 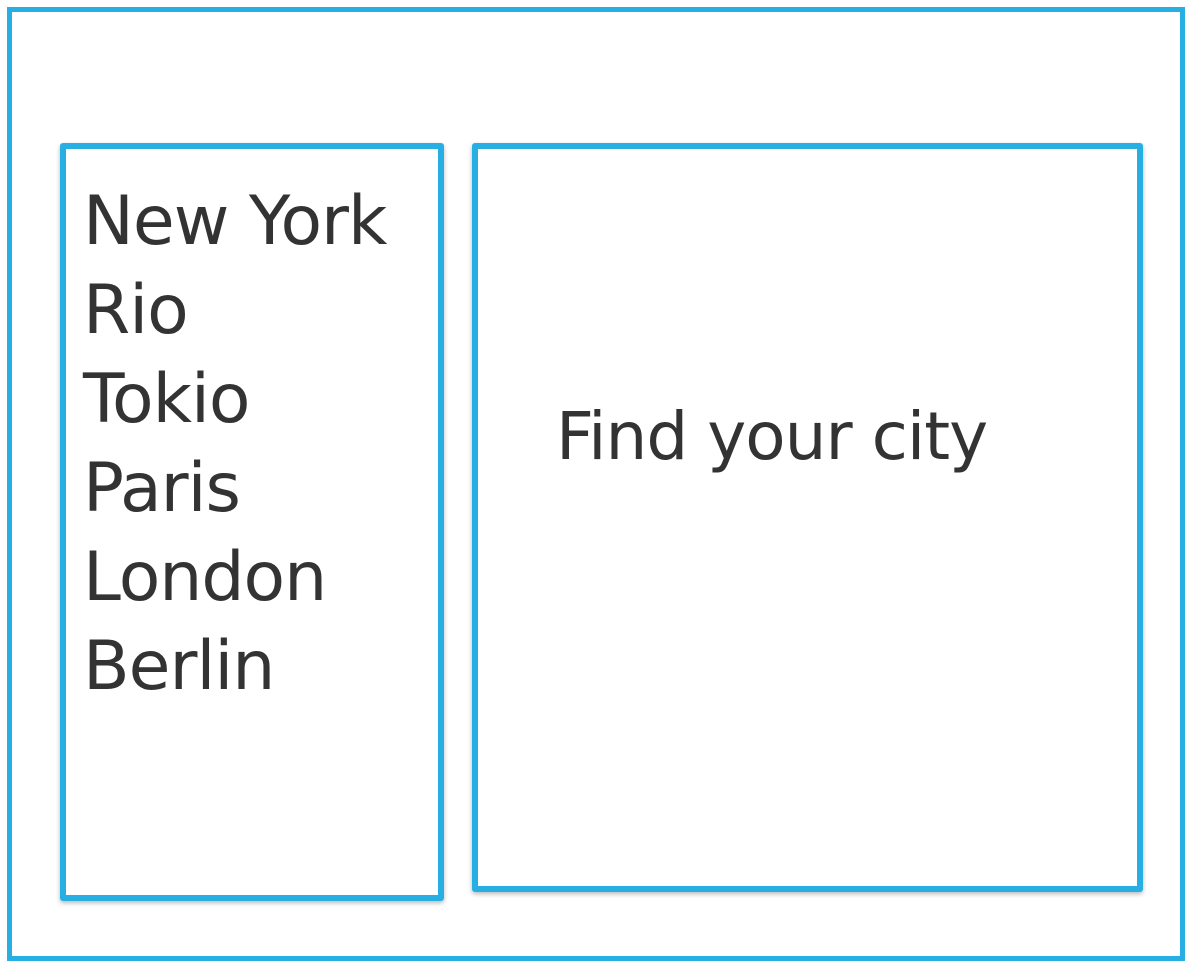 What do you see at coordinates (234, 577) in the screenshot?
I see `city-item-london: London` at bounding box center [234, 577].